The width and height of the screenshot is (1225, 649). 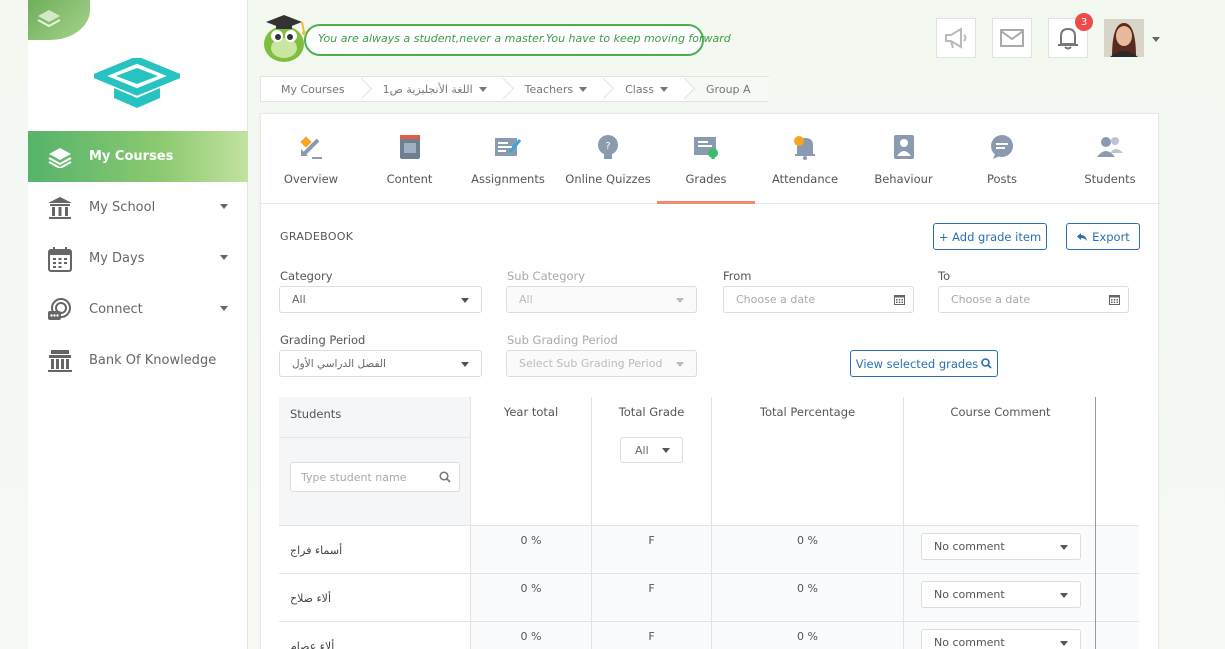 I want to click on table-row: ألاء صلاح 0 % F 0 % No comment, so click(x=709, y=597).